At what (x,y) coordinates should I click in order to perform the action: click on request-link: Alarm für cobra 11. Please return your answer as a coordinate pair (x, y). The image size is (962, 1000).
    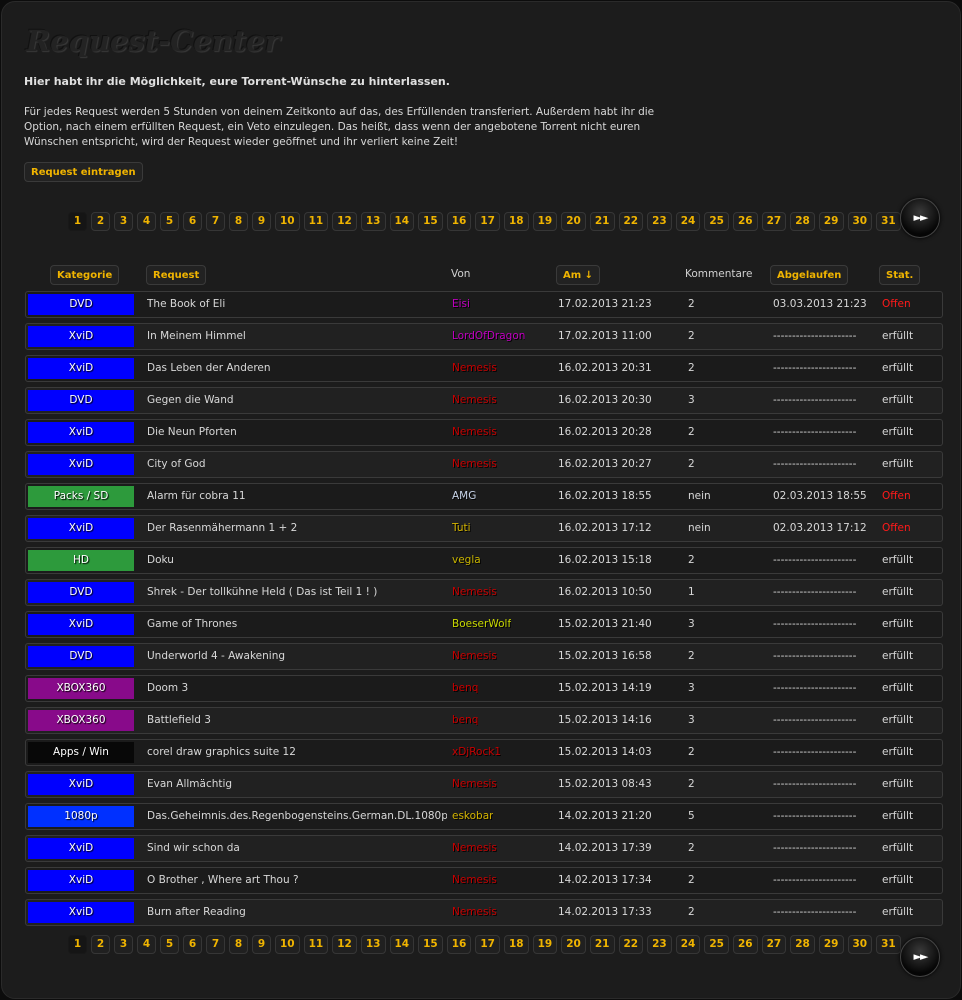
    Looking at the image, I should click on (297, 496).